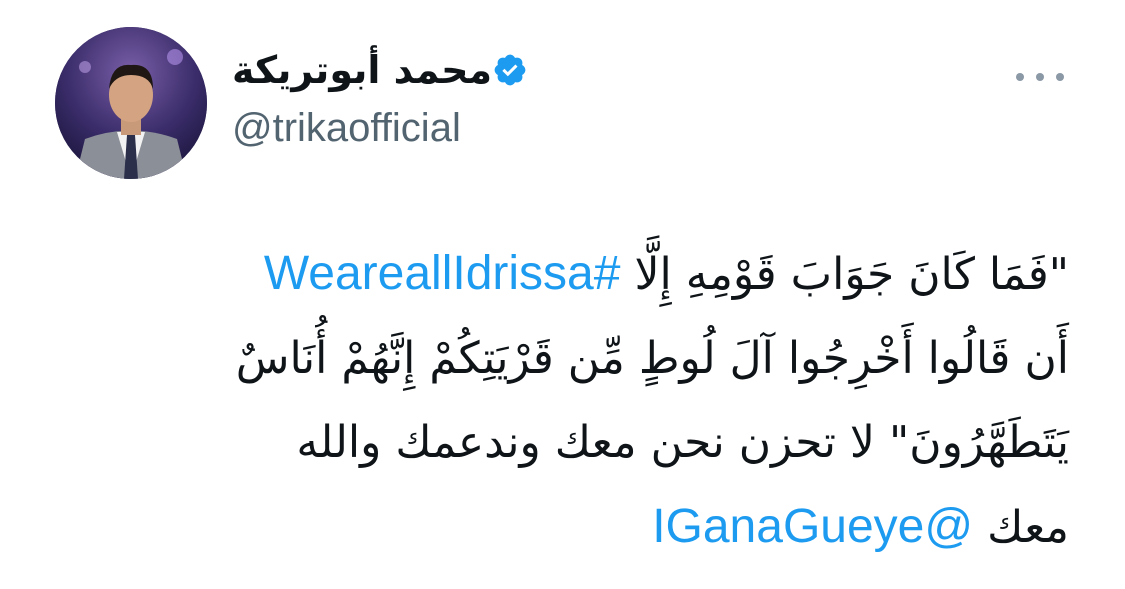  I want to click on tweet-text-segment: "فَمَا كَانَ جَوَابَ قَوْمِهِ إِلَّا, so click(851, 274).